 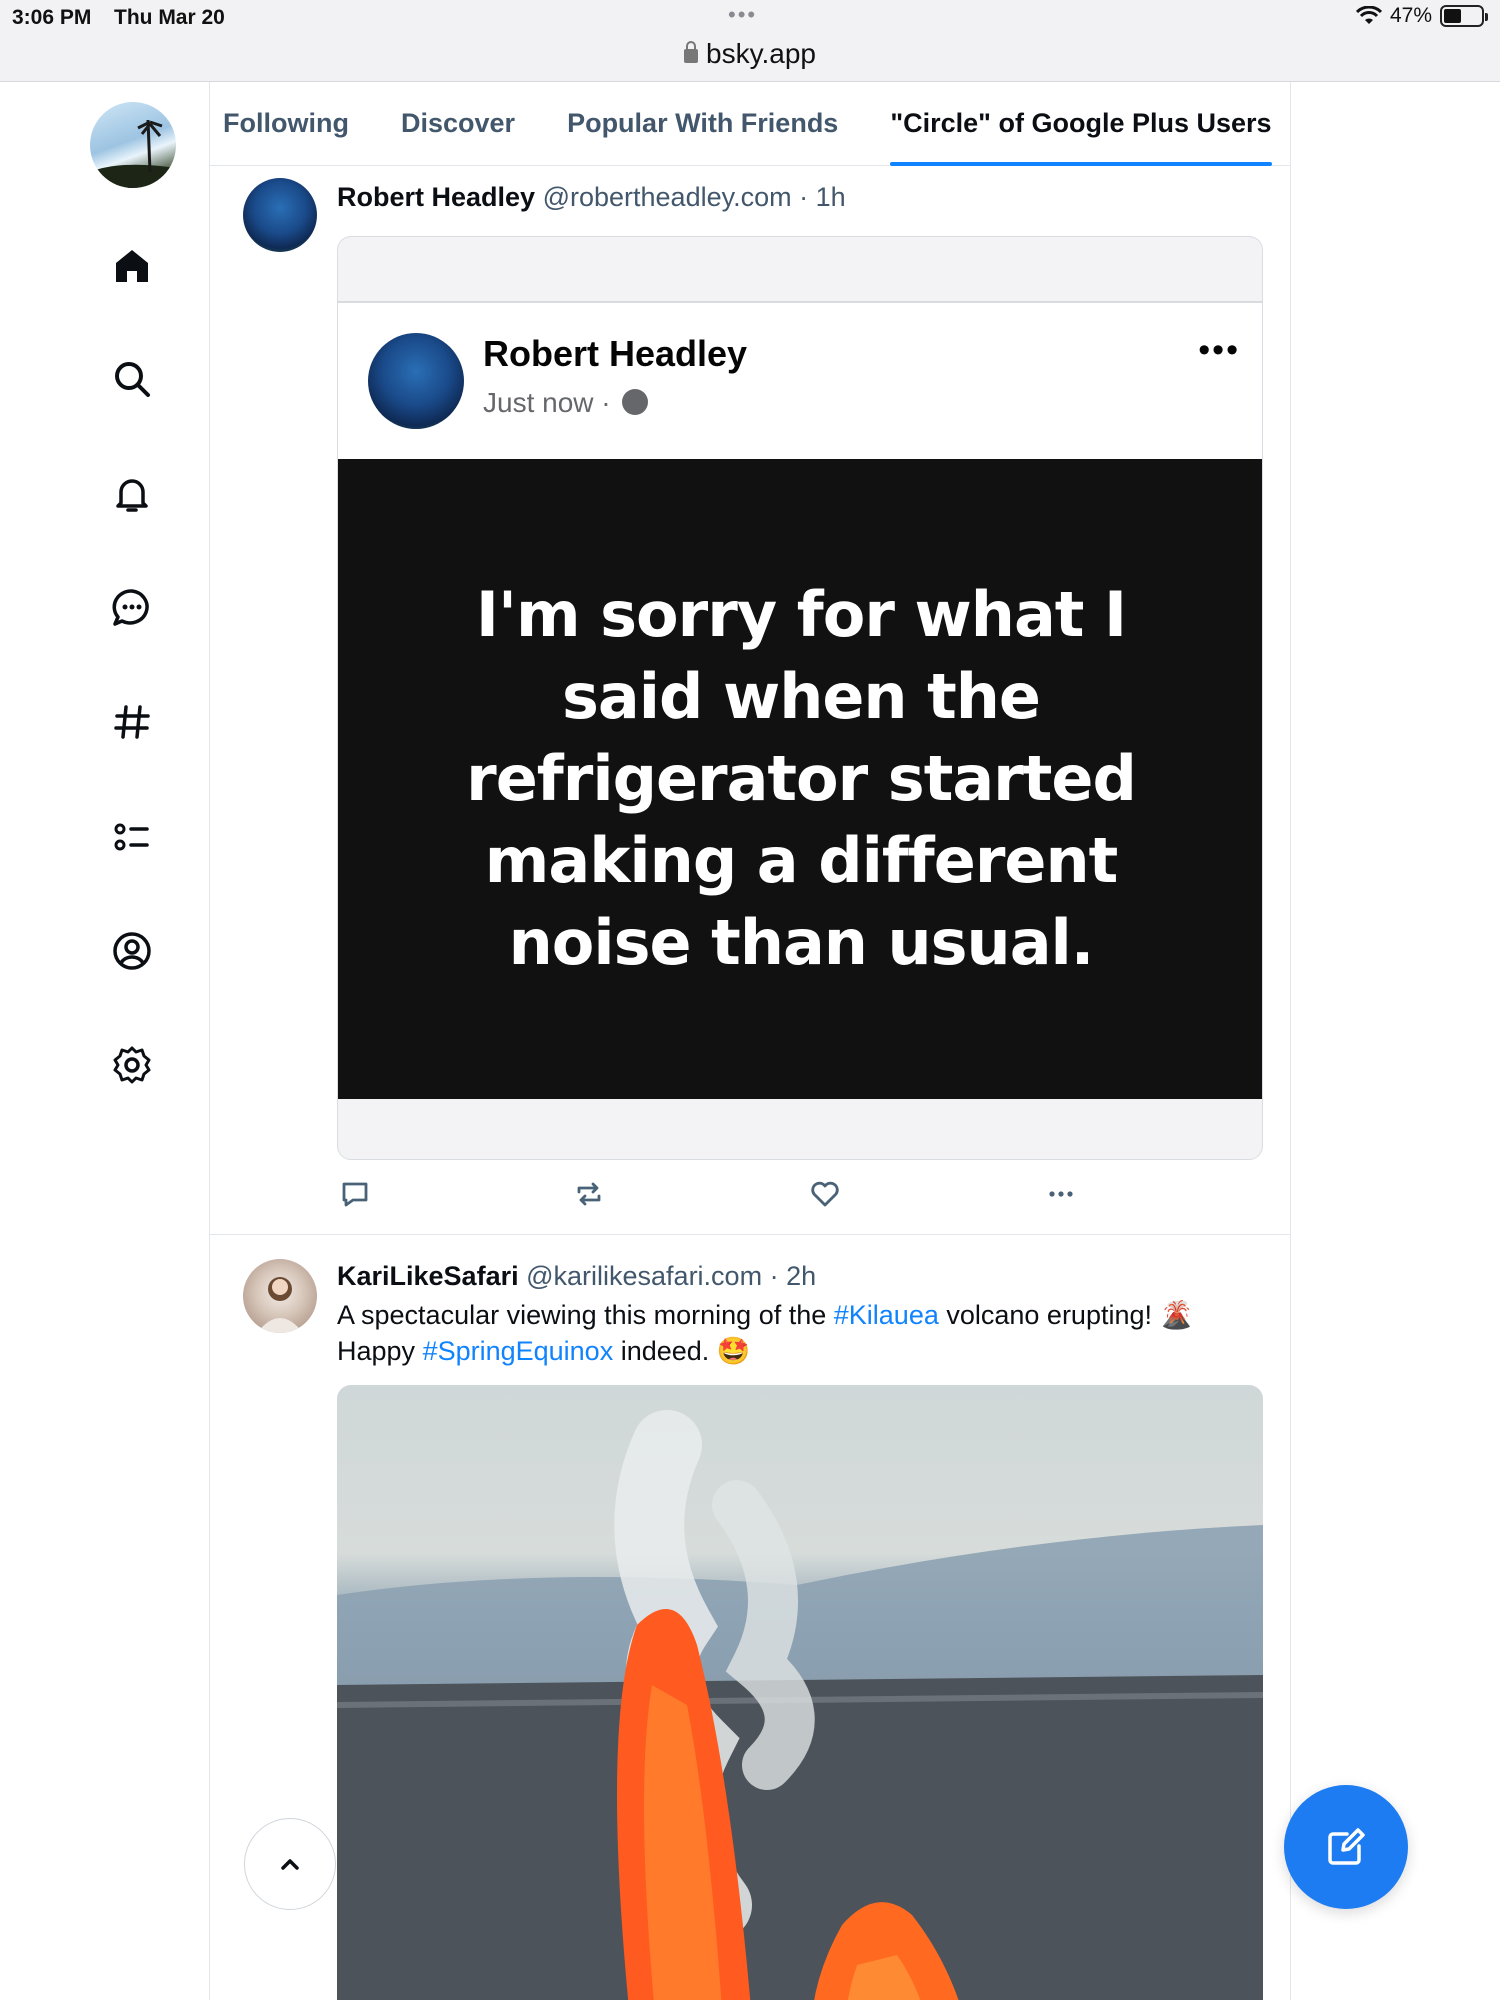 What do you see at coordinates (132, 608) in the screenshot?
I see `chat-icon` at bounding box center [132, 608].